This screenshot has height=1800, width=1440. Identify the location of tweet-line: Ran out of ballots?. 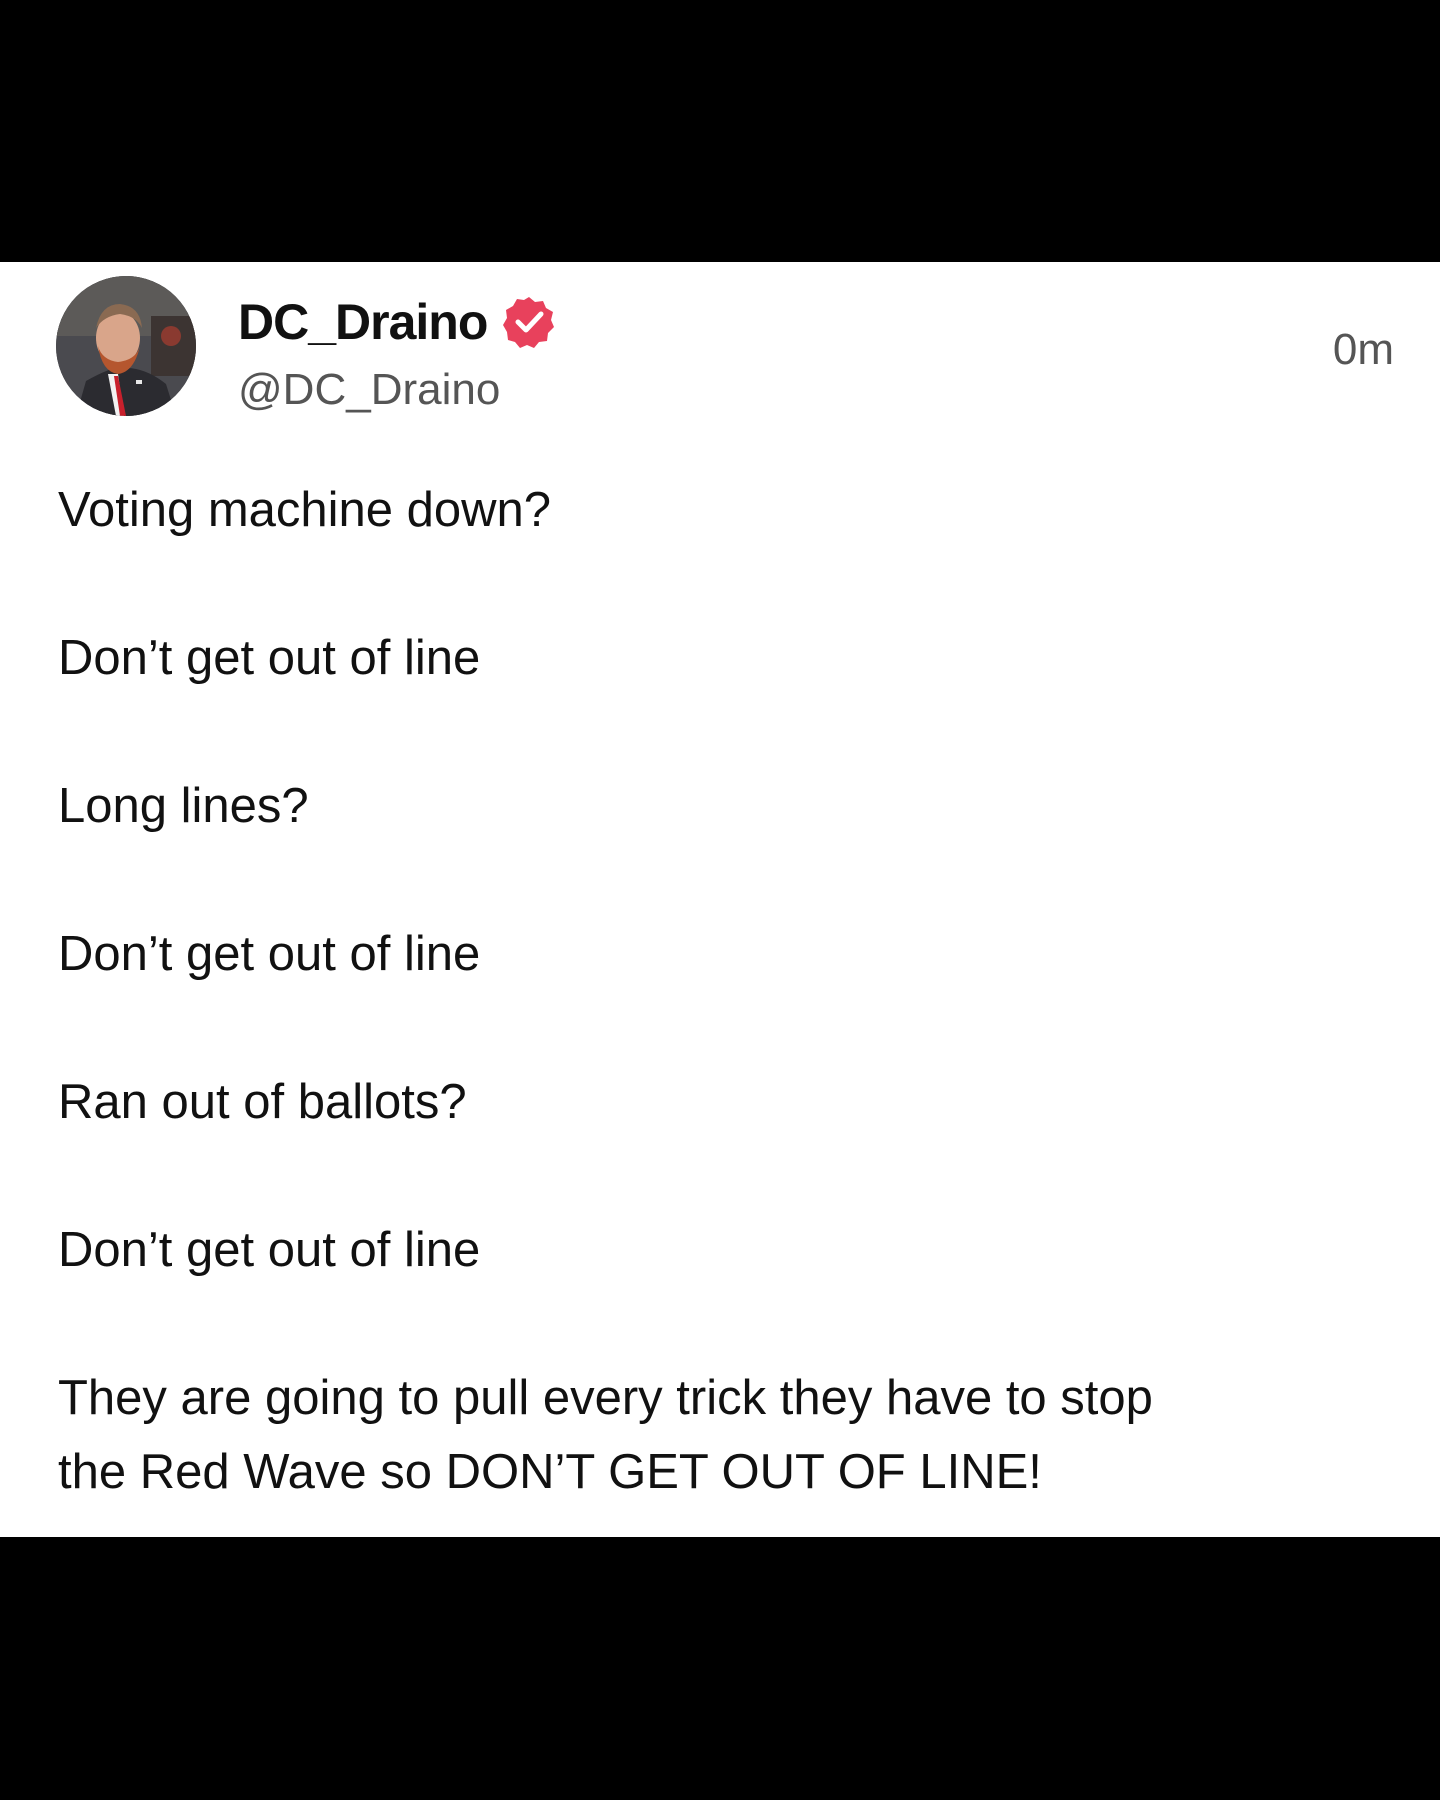
(262, 1102).